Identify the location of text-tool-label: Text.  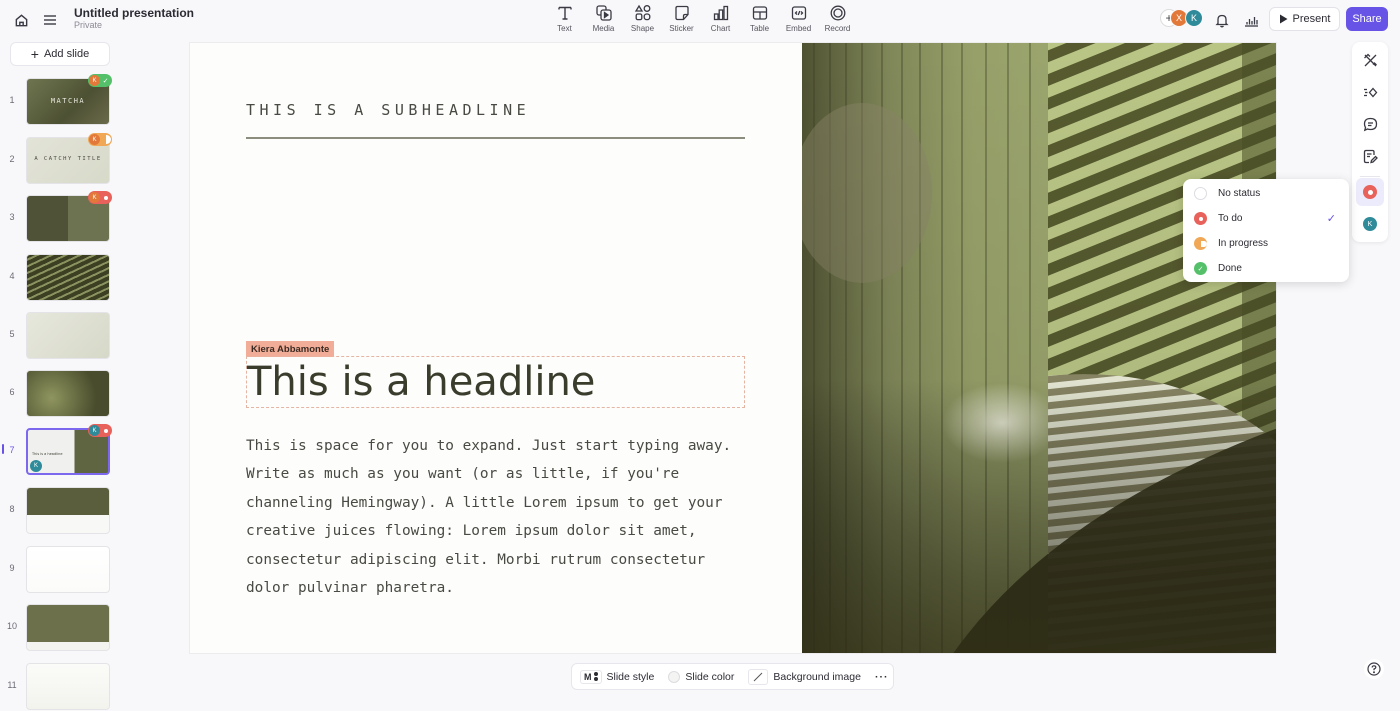
(564, 28).